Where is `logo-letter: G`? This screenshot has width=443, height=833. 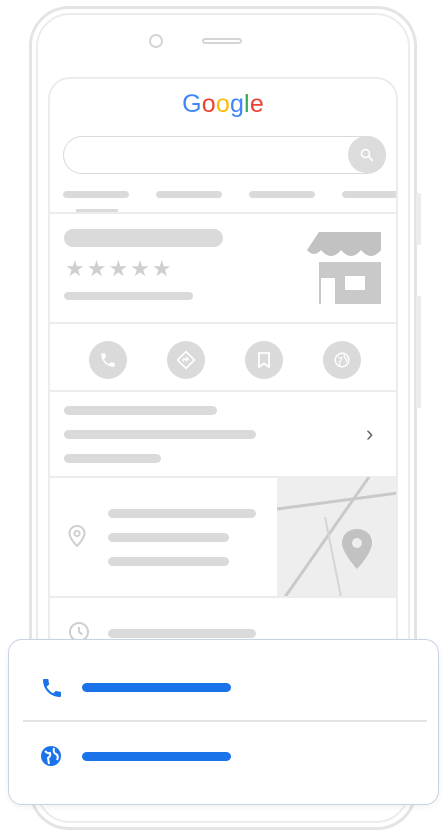 logo-letter: G is located at coordinates (192, 104).